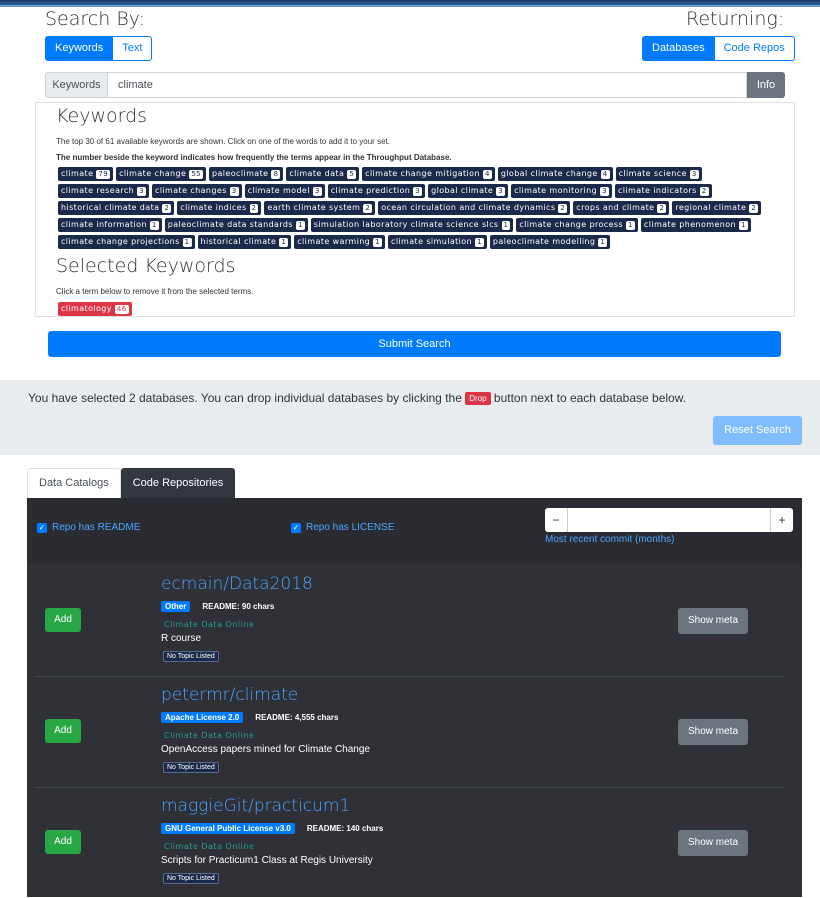 The height and width of the screenshot is (898, 820). I want to click on keyword-tag: climate warming 1, so click(340, 242).